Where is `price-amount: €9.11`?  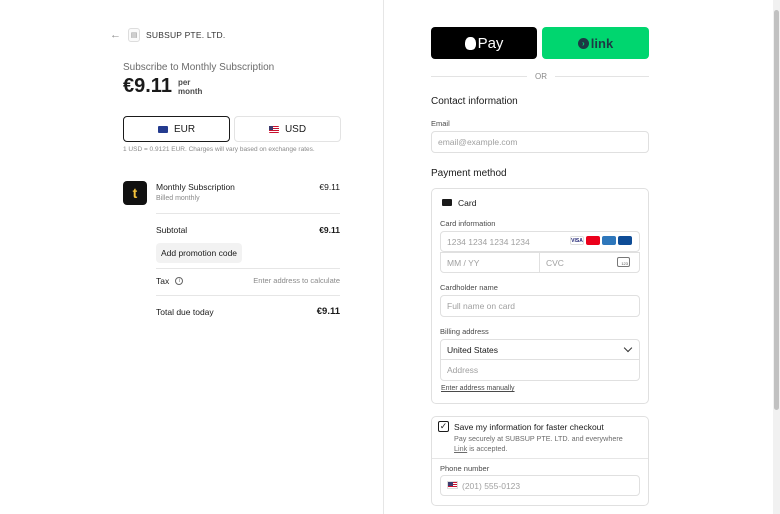 price-amount: €9.11 is located at coordinates (147, 86).